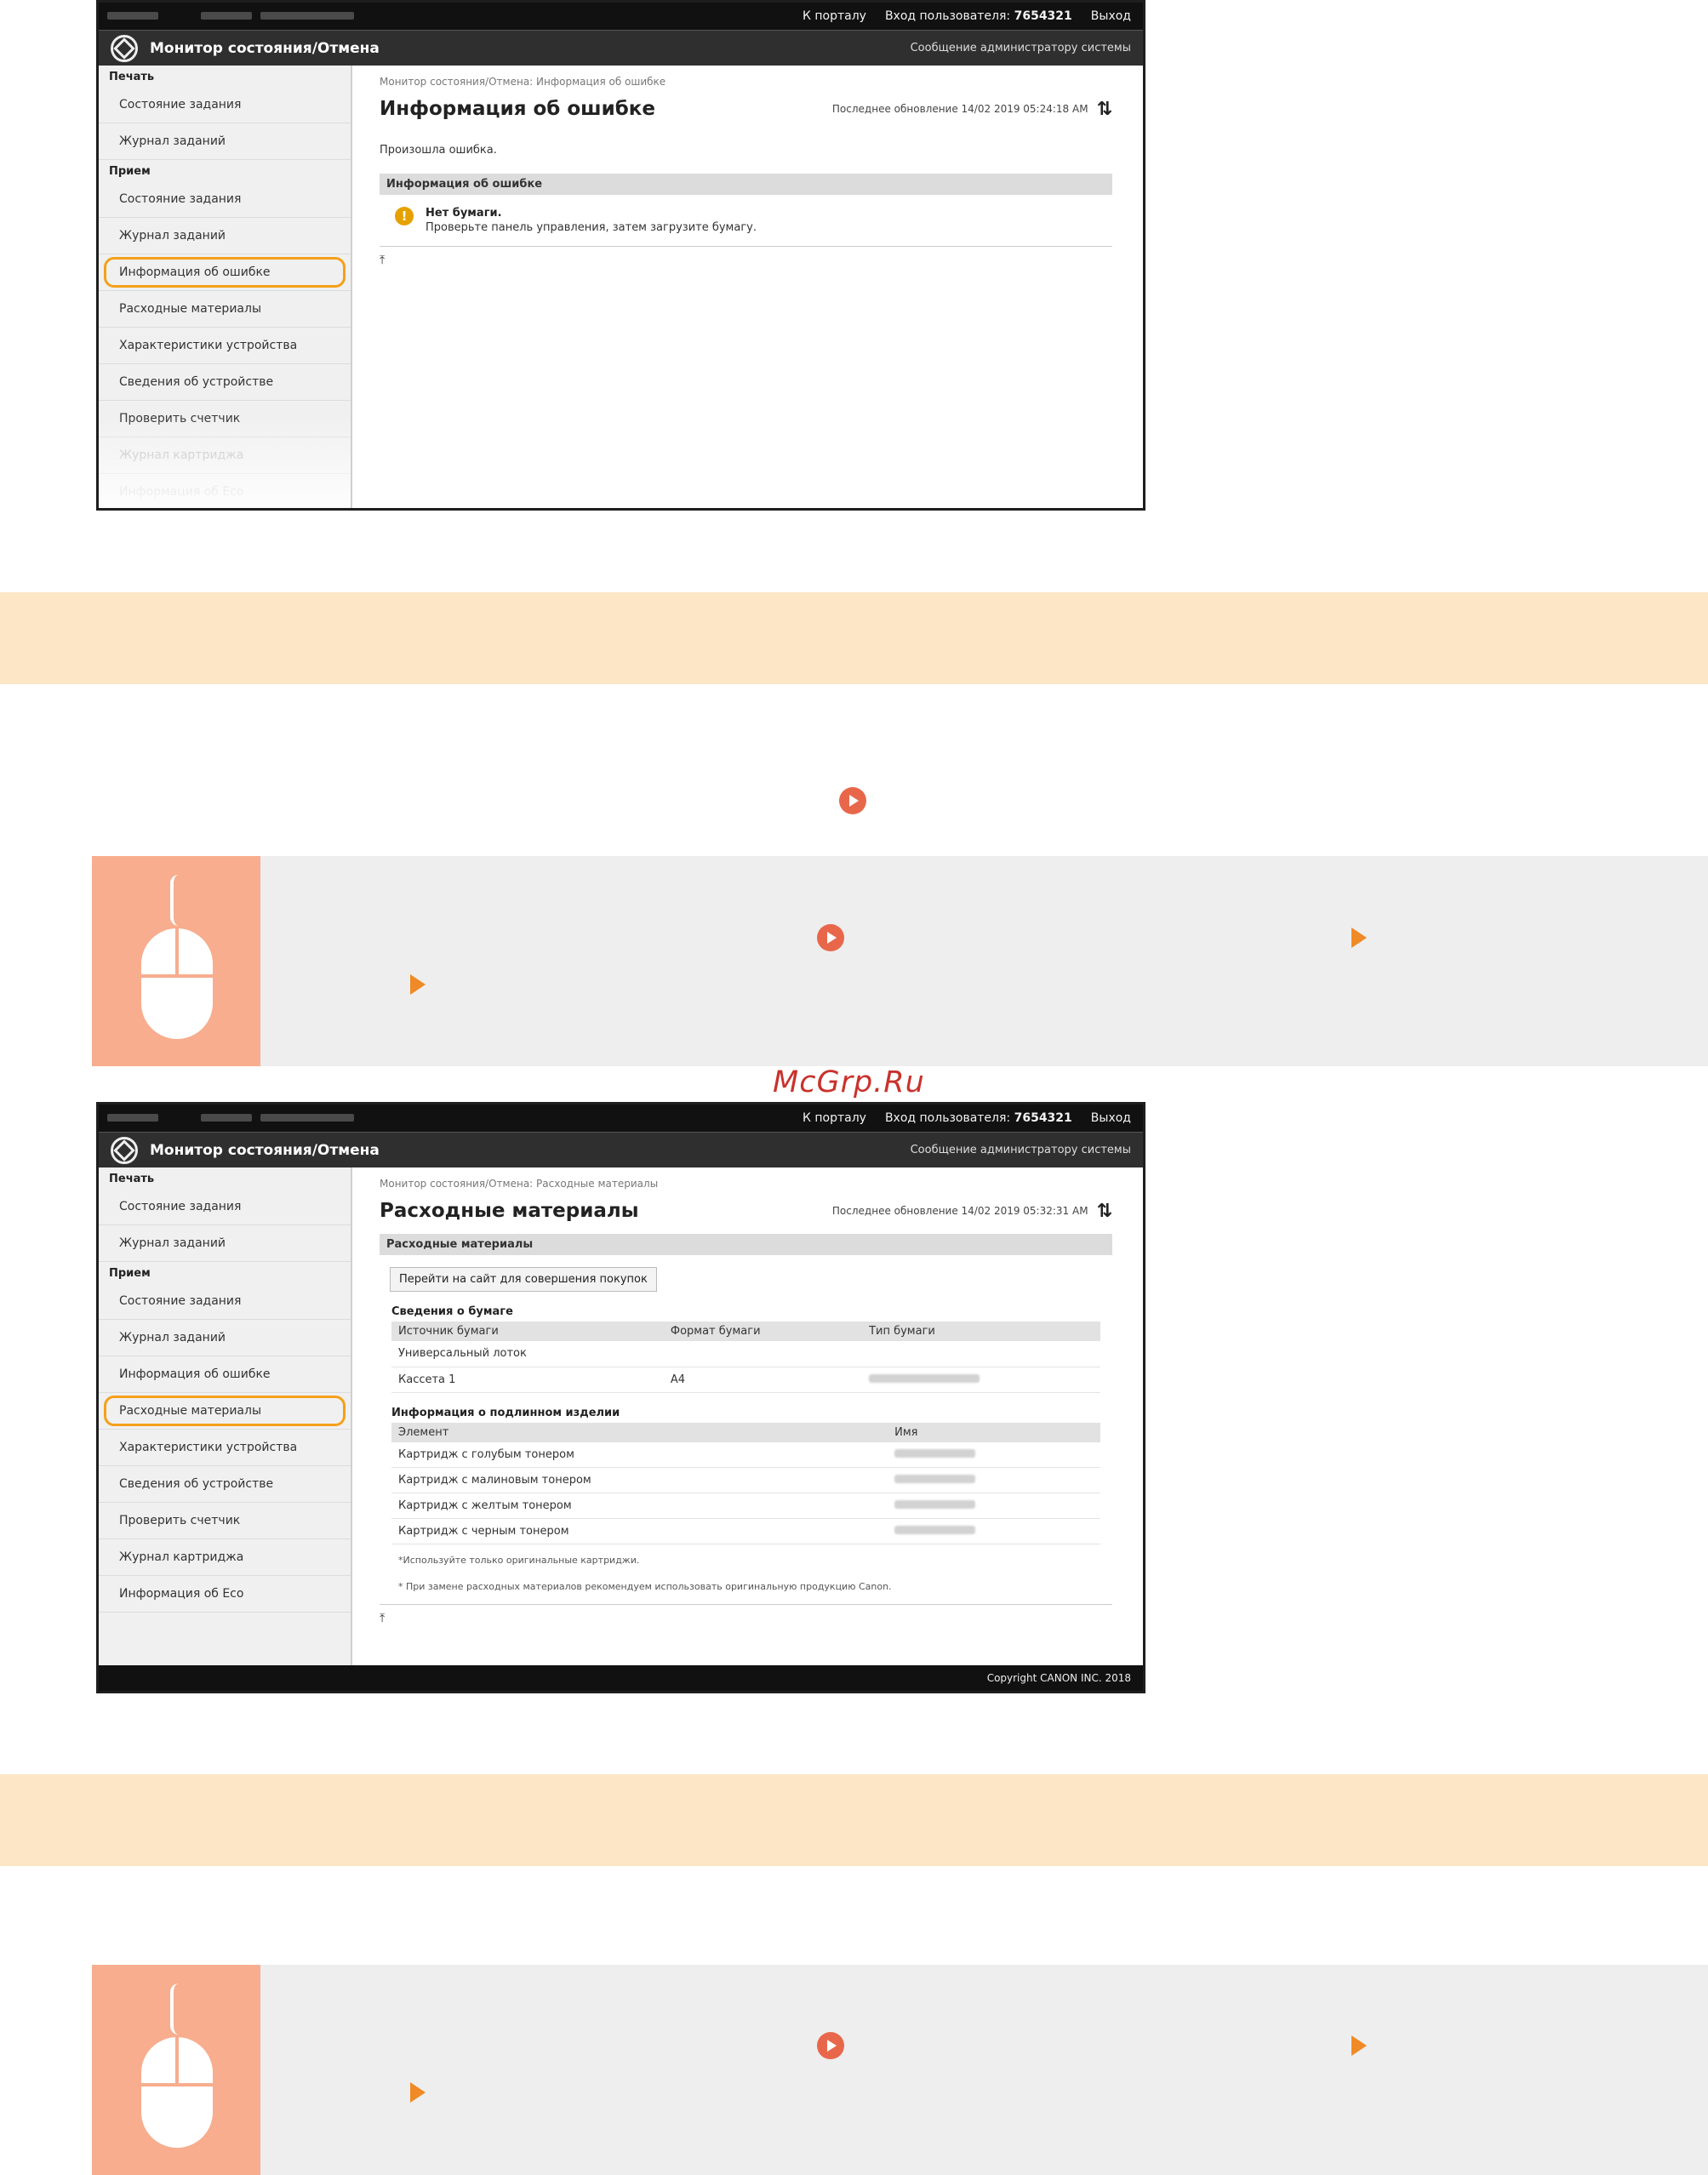 This screenshot has height=2175, width=1708. I want to click on section-header: Расходные материалы, so click(746, 1244).